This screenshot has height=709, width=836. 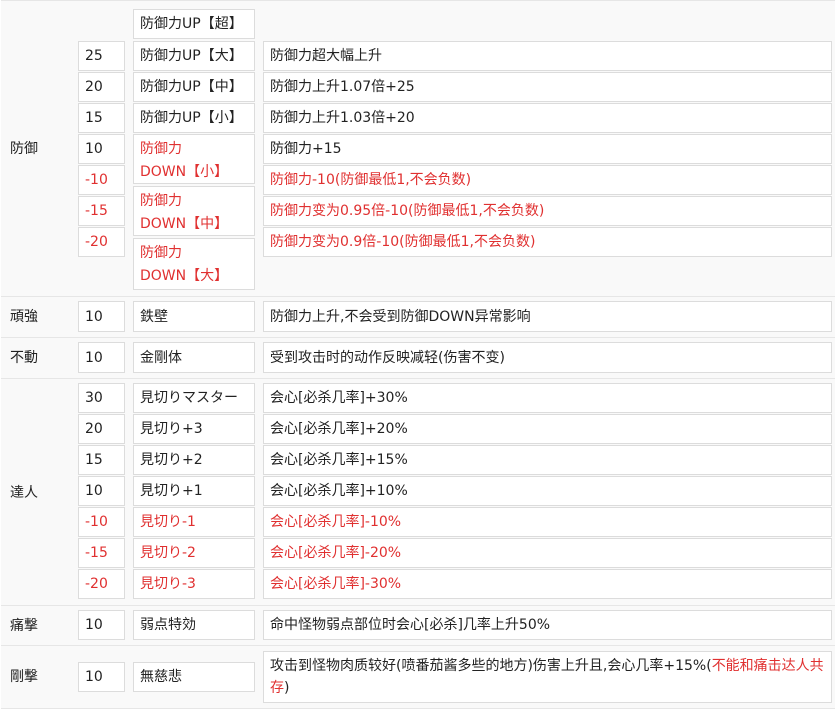 What do you see at coordinates (403, 242) in the screenshot?
I see `effect-desc: 防御力变为0.9倍-10(防御最低1,不会负数)` at bounding box center [403, 242].